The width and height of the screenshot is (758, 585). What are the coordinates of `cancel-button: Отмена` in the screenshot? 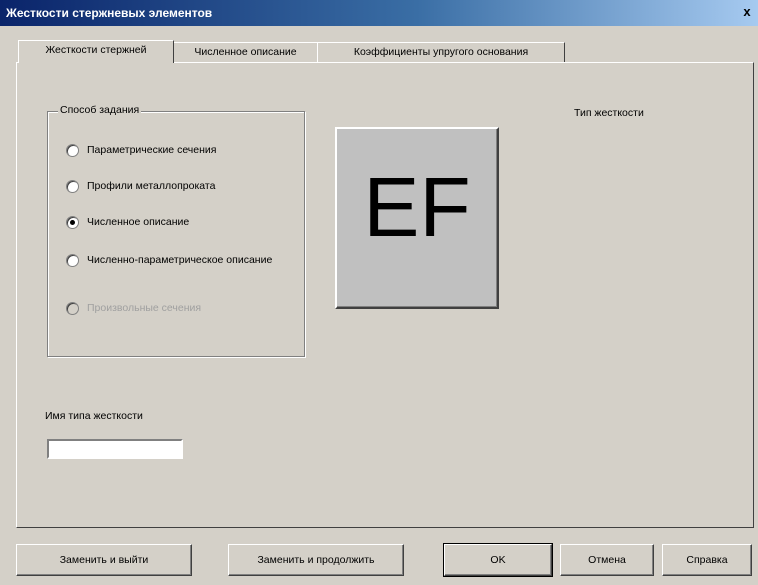 It's located at (607, 560).